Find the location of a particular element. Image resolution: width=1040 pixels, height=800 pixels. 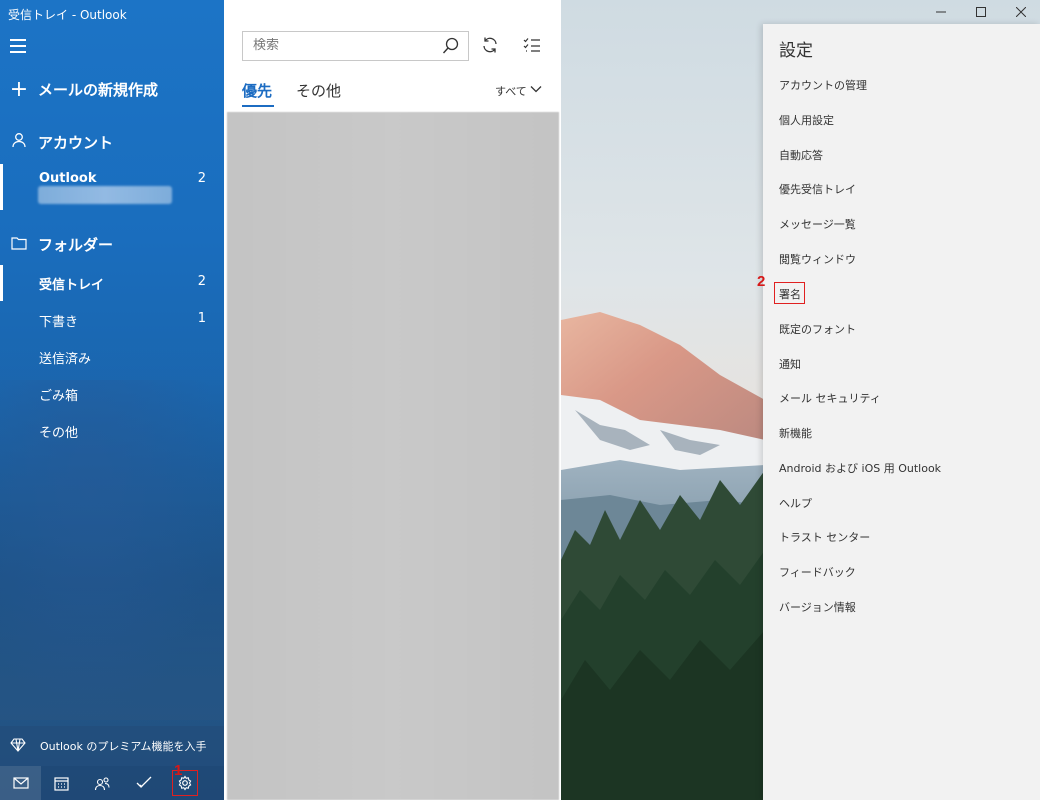

settings-item-auto-replies: 自動応答 is located at coordinates (801, 155).